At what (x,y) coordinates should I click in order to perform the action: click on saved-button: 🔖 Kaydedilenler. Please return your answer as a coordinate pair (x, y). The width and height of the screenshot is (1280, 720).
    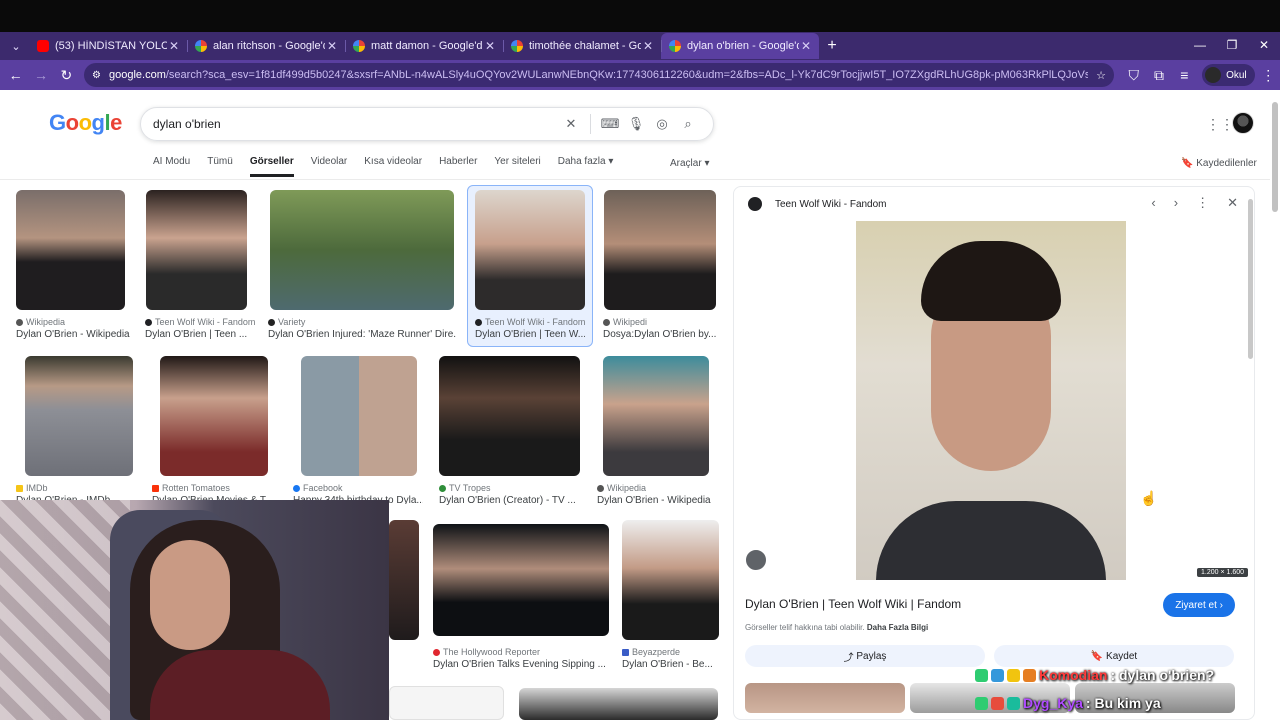
    Looking at the image, I should click on (1219, 163).